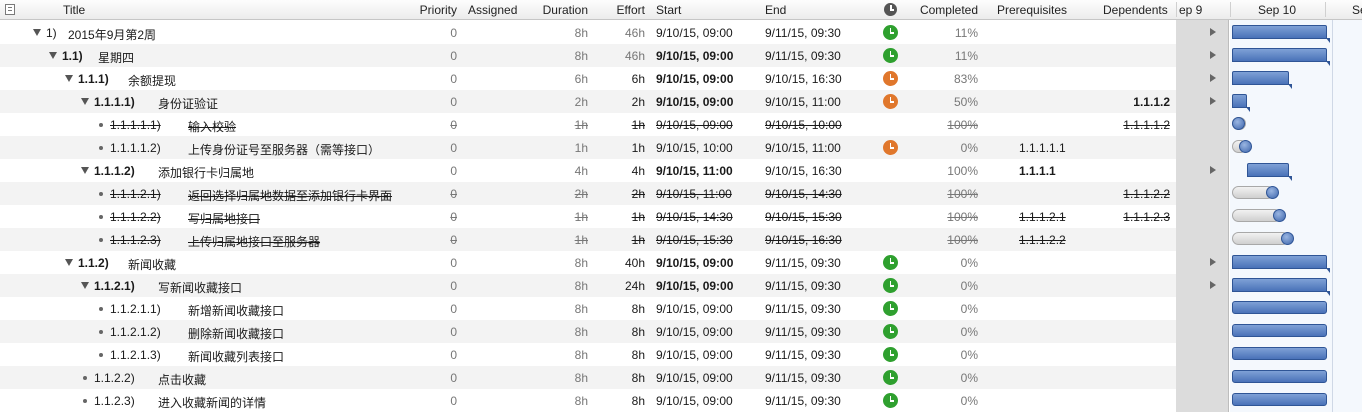 This screenshot has height=412, width=1362. Describe the element at coordinates (206, 173) in the screenshot. I see `row-title: 添加银行卡归属地` at that location.